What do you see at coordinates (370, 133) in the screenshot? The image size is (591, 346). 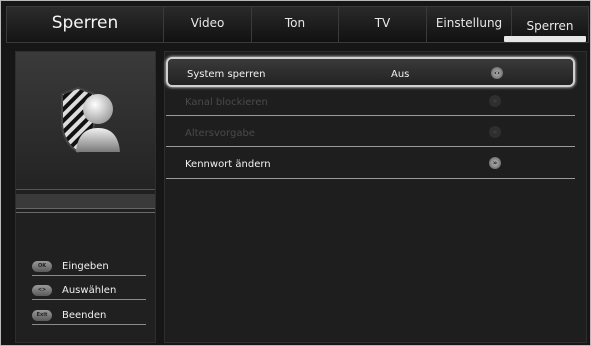 I see `menu-row-age-rating: Altersvorgabe »` at bounding box center [370, 133].